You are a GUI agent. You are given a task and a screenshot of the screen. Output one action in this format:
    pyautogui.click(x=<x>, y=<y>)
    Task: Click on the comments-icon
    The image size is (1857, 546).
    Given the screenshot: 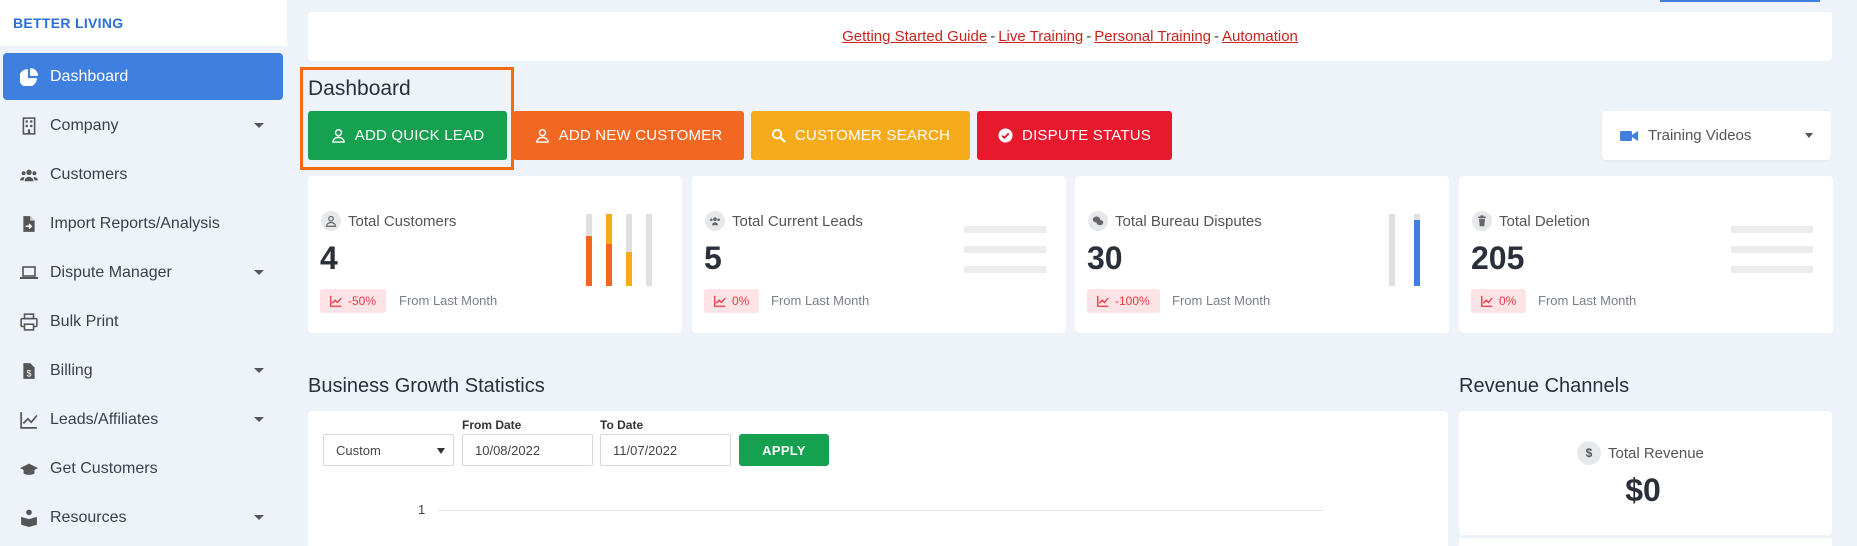 What is the action you would take?
    pyautogui.click(x=1098, y=221)
    